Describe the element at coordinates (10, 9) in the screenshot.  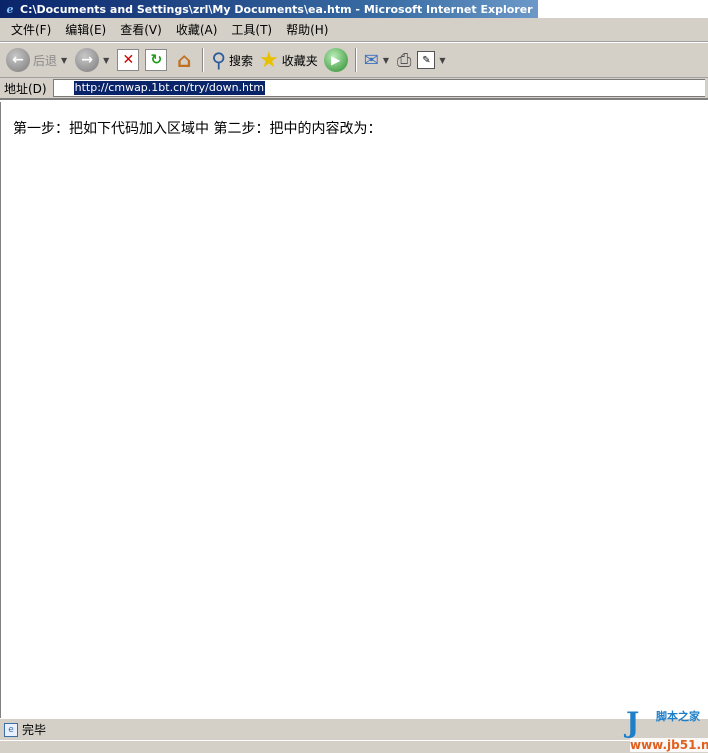
I see `ie-logo-icon: e` at that location.